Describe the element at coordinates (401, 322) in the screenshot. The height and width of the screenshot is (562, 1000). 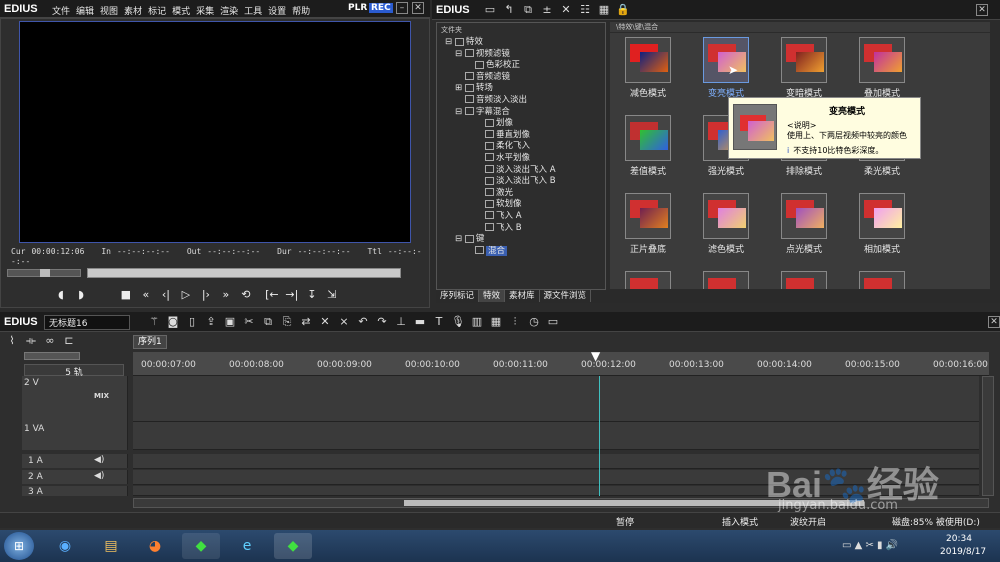
I see `add-cut-icon: ⊥` at that location.